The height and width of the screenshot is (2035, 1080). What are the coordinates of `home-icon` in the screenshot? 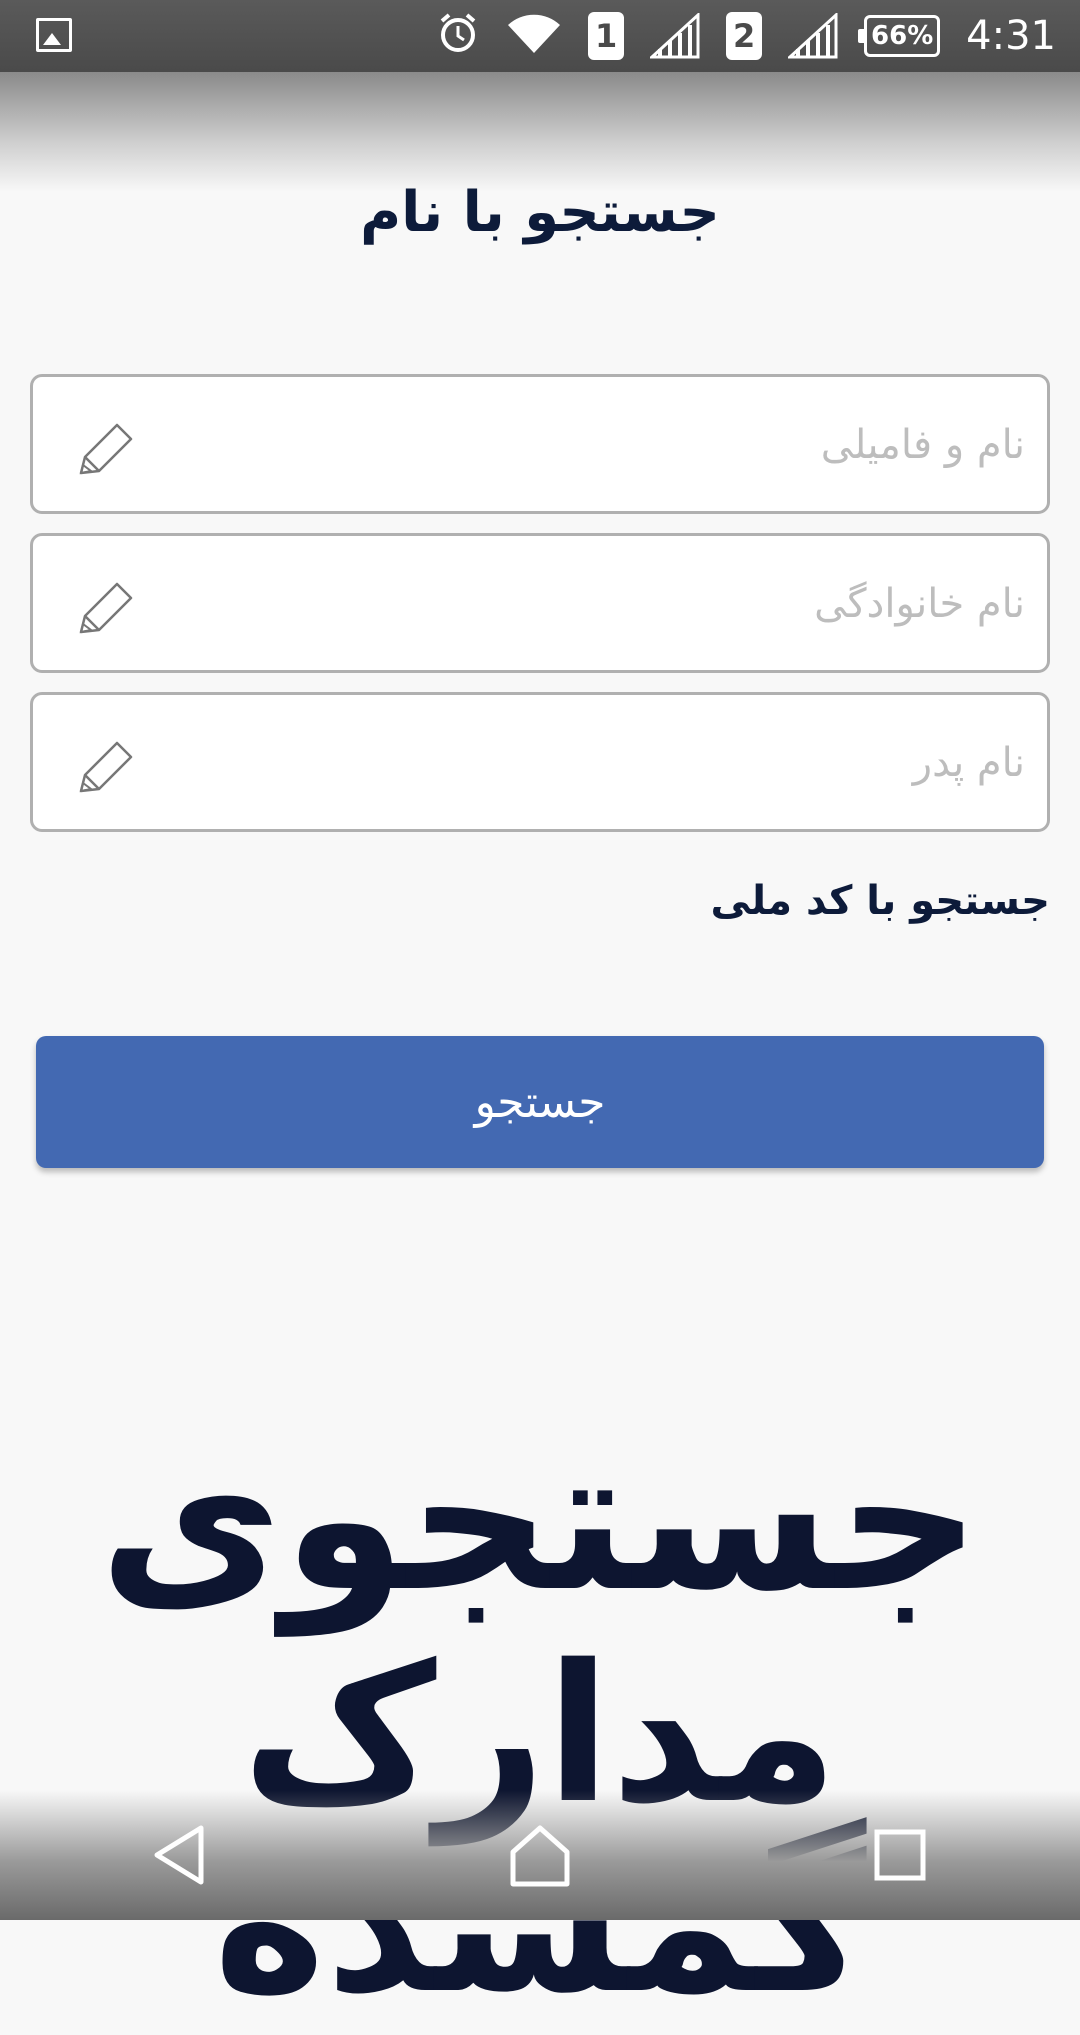 It's located at (540, 1855).